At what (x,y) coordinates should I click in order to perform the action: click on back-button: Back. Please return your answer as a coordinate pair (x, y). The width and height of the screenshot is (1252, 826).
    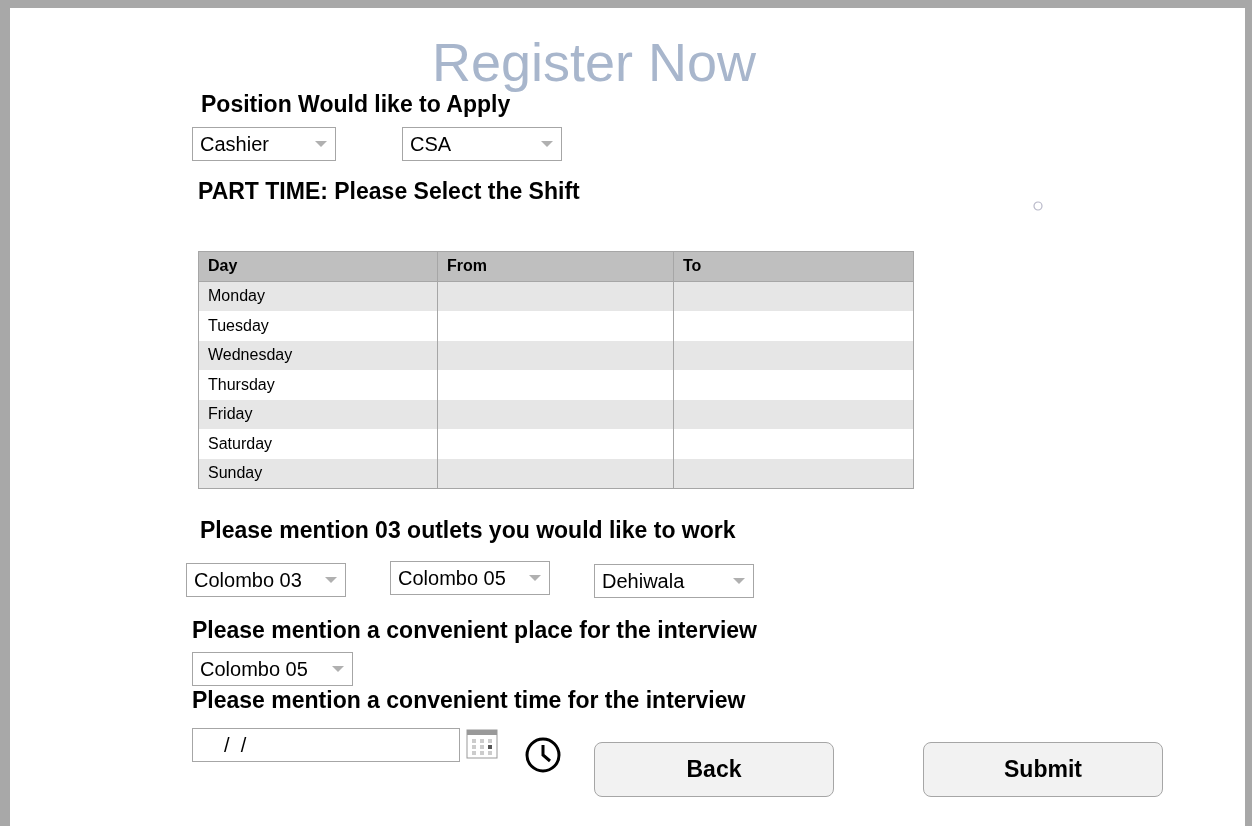
    Looking at the image, I should click on (714, 769).